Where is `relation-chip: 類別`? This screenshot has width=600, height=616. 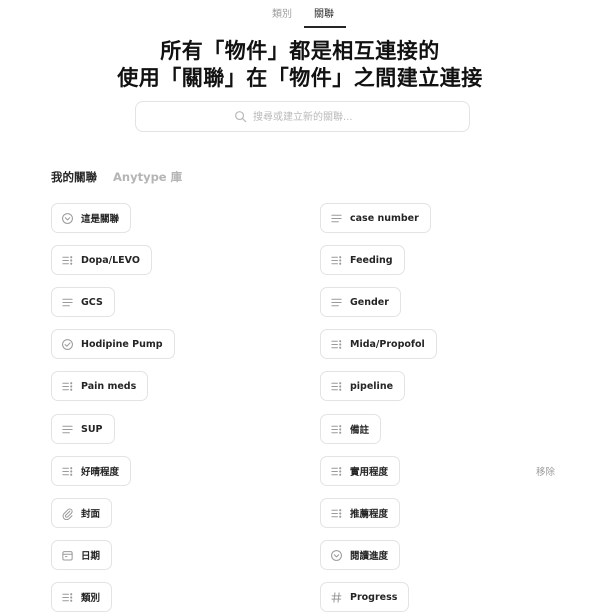
relation-chip: 類別 is located at coordinates (82, 597).